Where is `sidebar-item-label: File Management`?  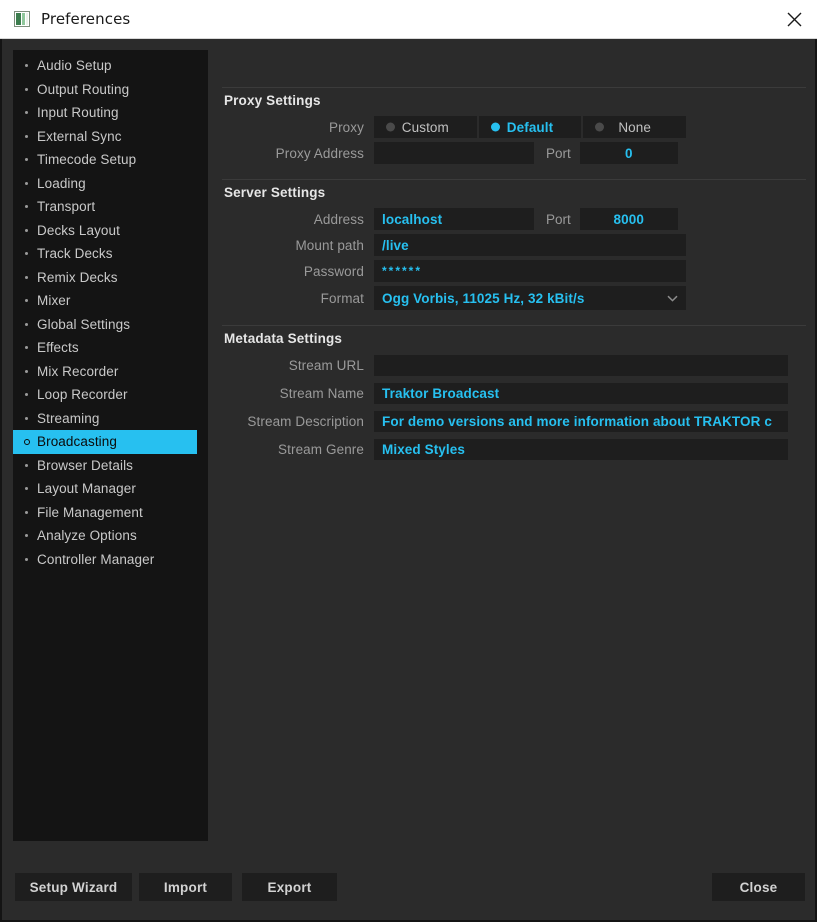 sidebar-item-label: File Management is located at coordinates (90, 512).